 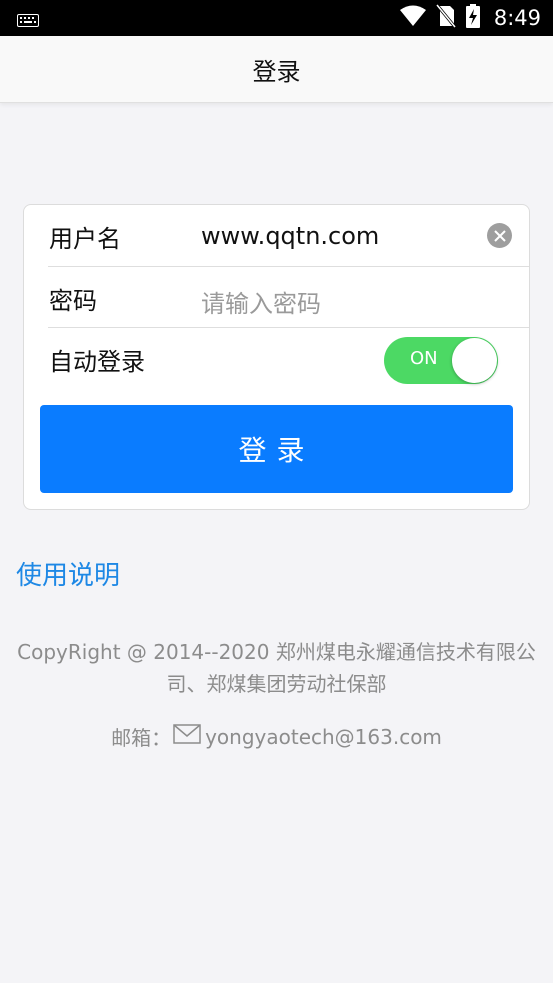 I want to click on copyright-line: CopyRight @ 2014--2020 郑州煤电永耀通信技术有限公, so click(x=276, y=652).